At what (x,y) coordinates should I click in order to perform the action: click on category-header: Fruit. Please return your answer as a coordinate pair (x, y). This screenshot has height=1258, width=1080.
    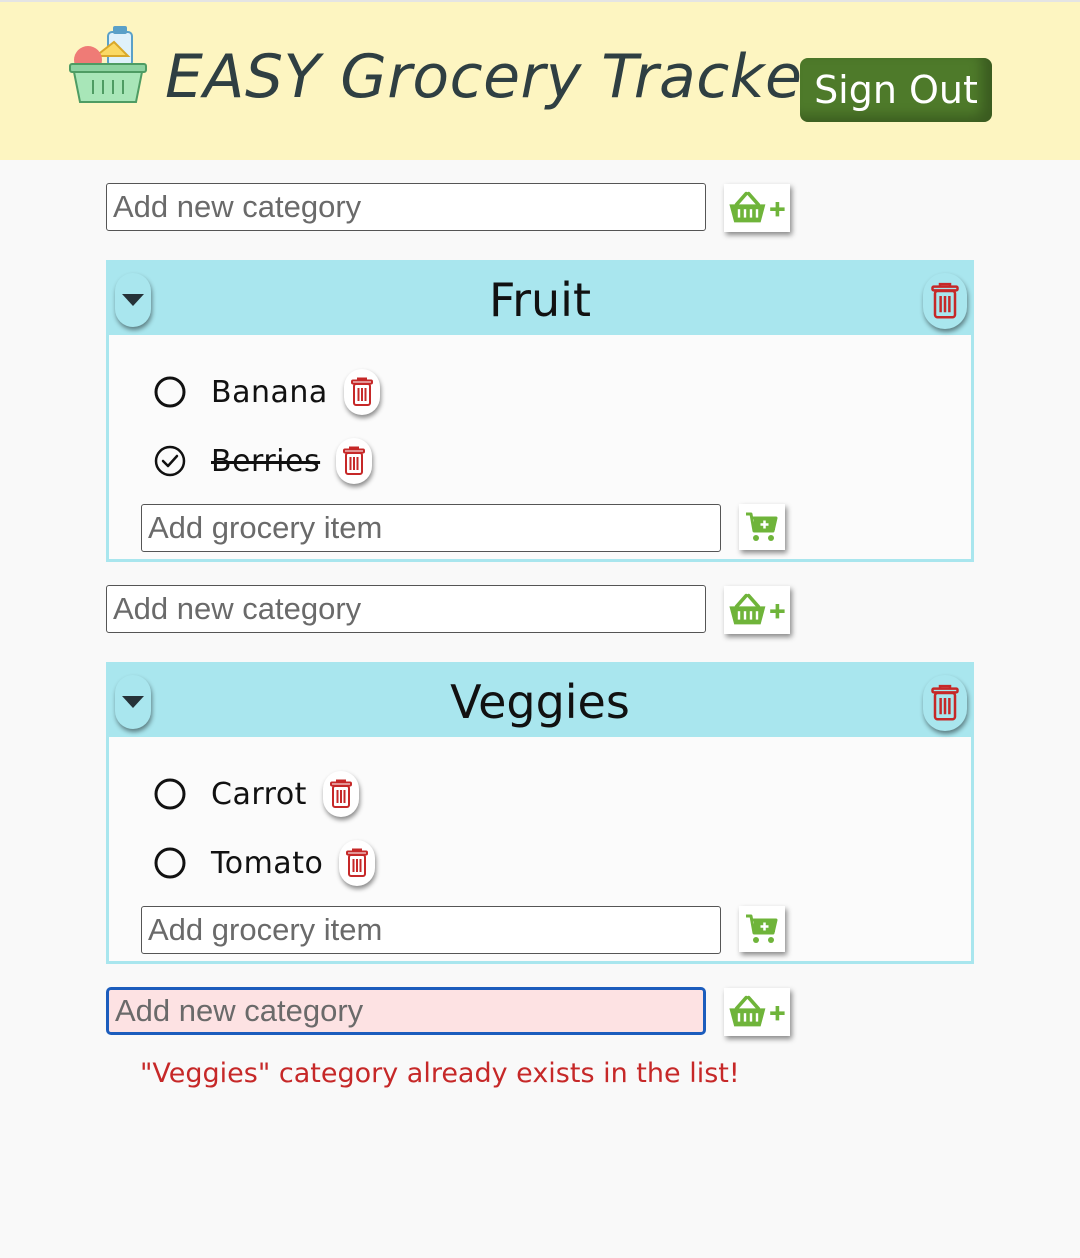
    Looking at the image, I should click on (540, 299).